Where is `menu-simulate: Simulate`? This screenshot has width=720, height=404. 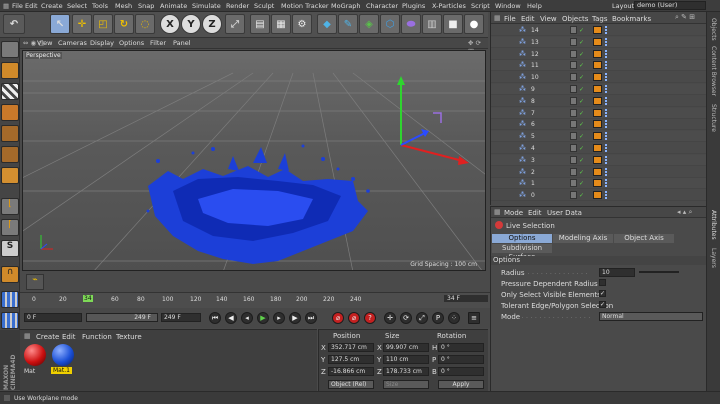 menu-simulate: Simulate is located at coordinates (206, 6).